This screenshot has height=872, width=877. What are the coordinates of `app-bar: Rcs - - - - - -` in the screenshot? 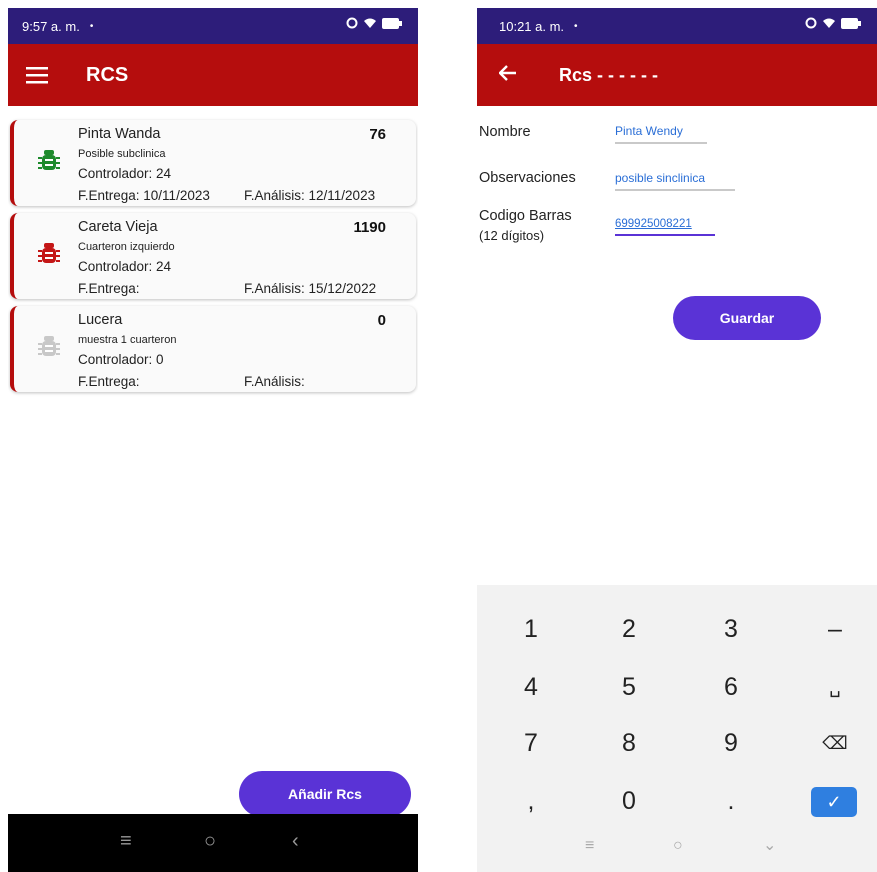 It's located at (677, 75).